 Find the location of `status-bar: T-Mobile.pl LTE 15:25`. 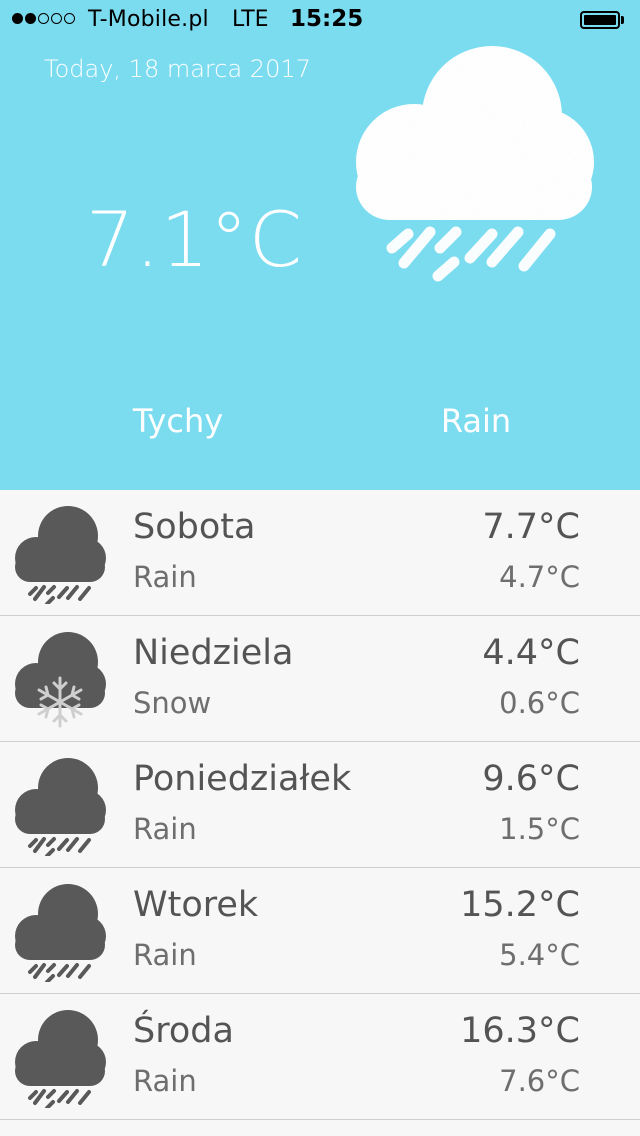

status-bar: T-Mobile.pl LTE 15:25 is located at coordinates (320, 20).